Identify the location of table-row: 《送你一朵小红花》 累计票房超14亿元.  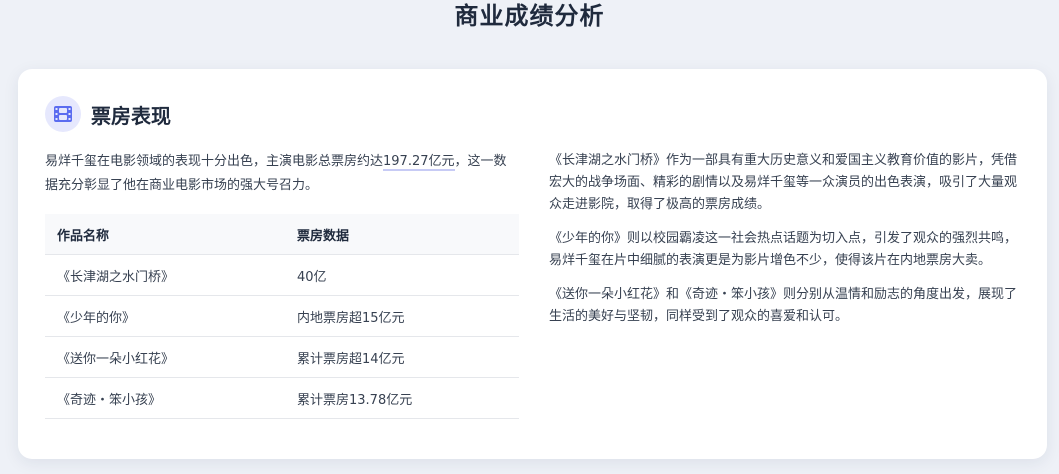
(282, 357).